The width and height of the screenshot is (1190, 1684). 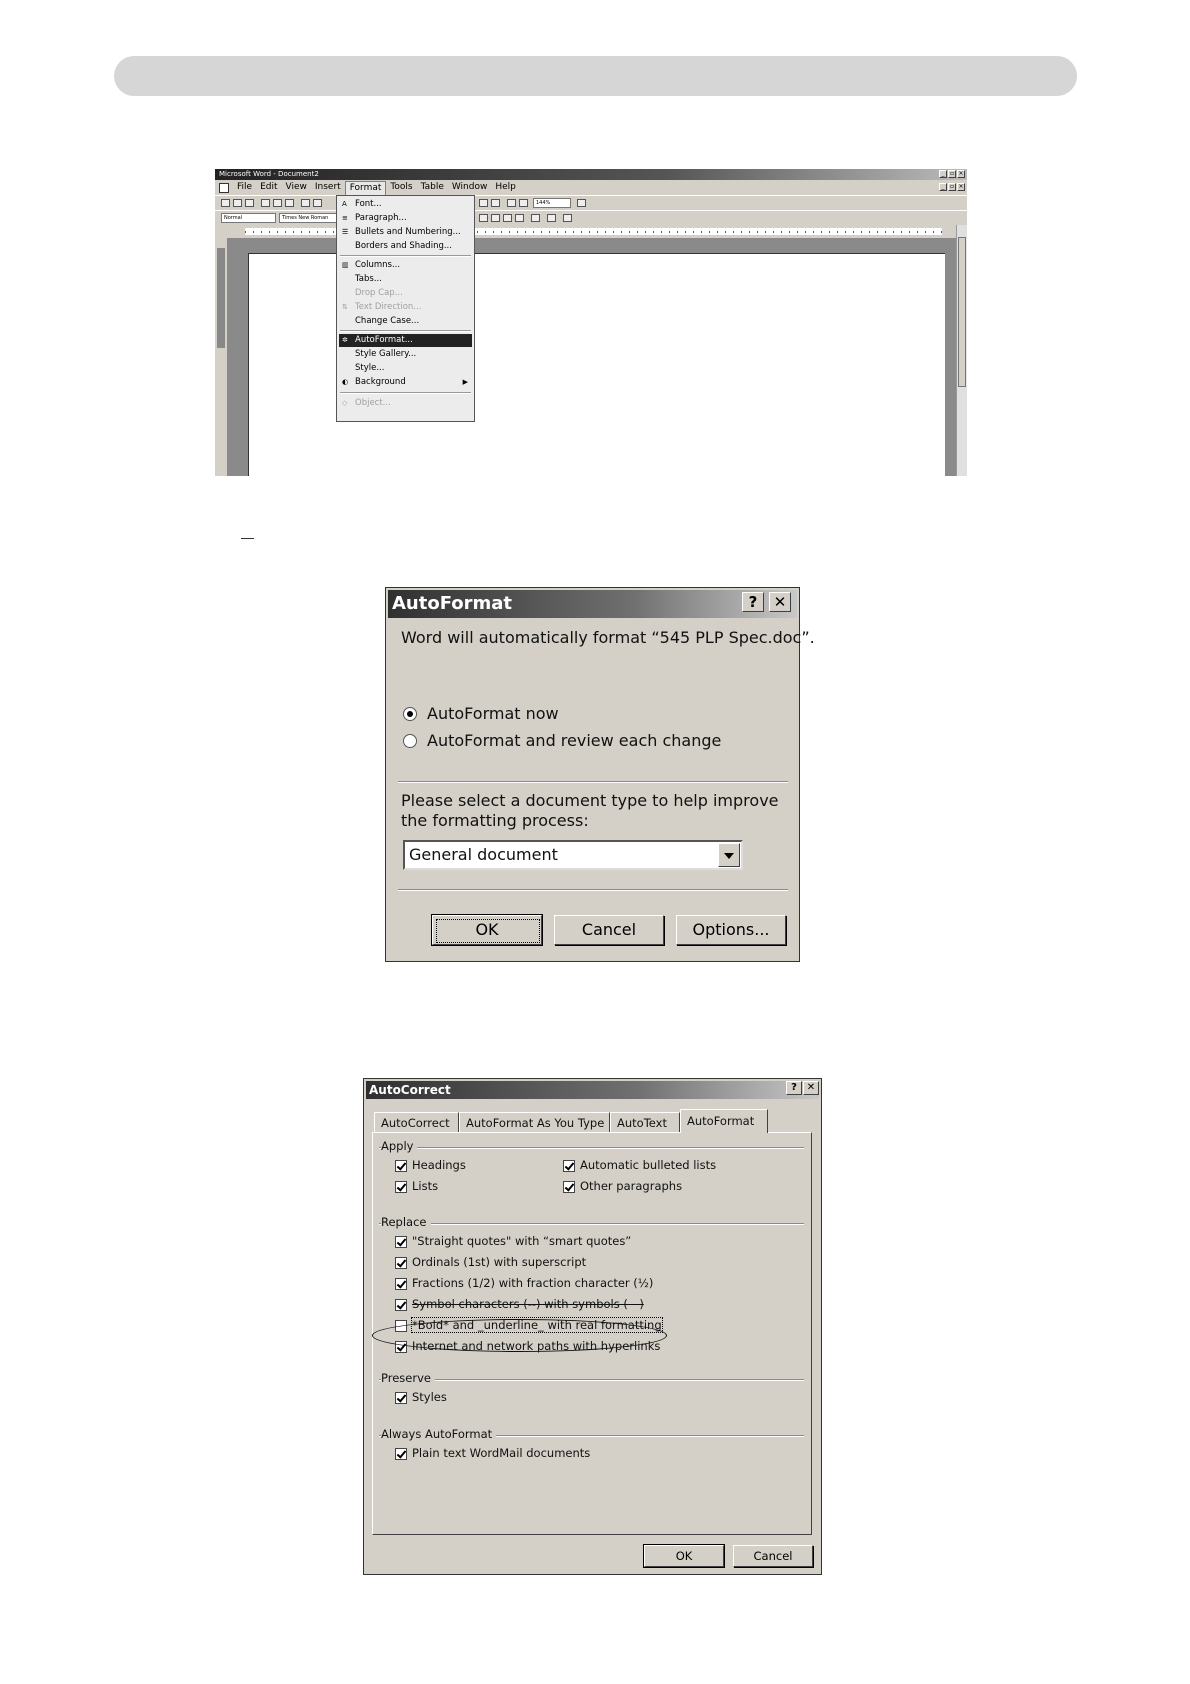 What do you see at coordinates (265, 203) in the screenshot?
I see `print-icon` at bounding box center [265, 203].